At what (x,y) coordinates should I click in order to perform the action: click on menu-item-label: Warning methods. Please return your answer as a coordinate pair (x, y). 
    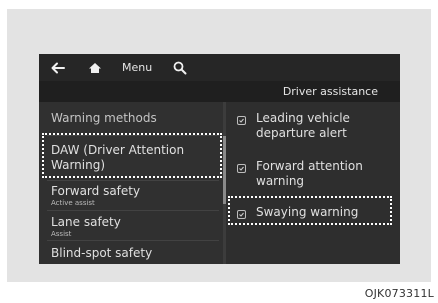
    Looking at the image, I should click on (104, 118).